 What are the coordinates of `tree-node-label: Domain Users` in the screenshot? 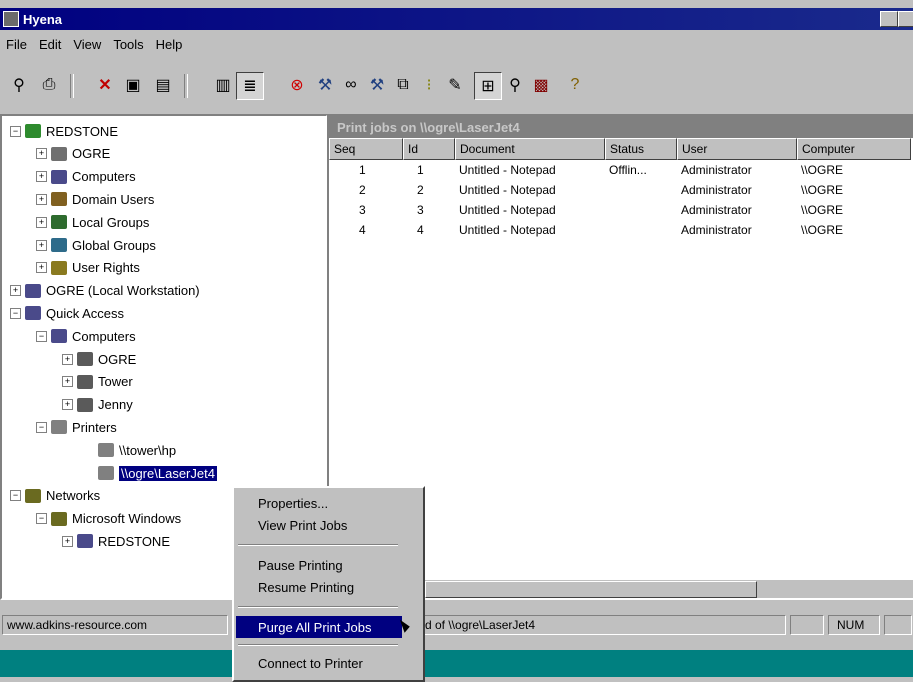 It's located at (113, 199).